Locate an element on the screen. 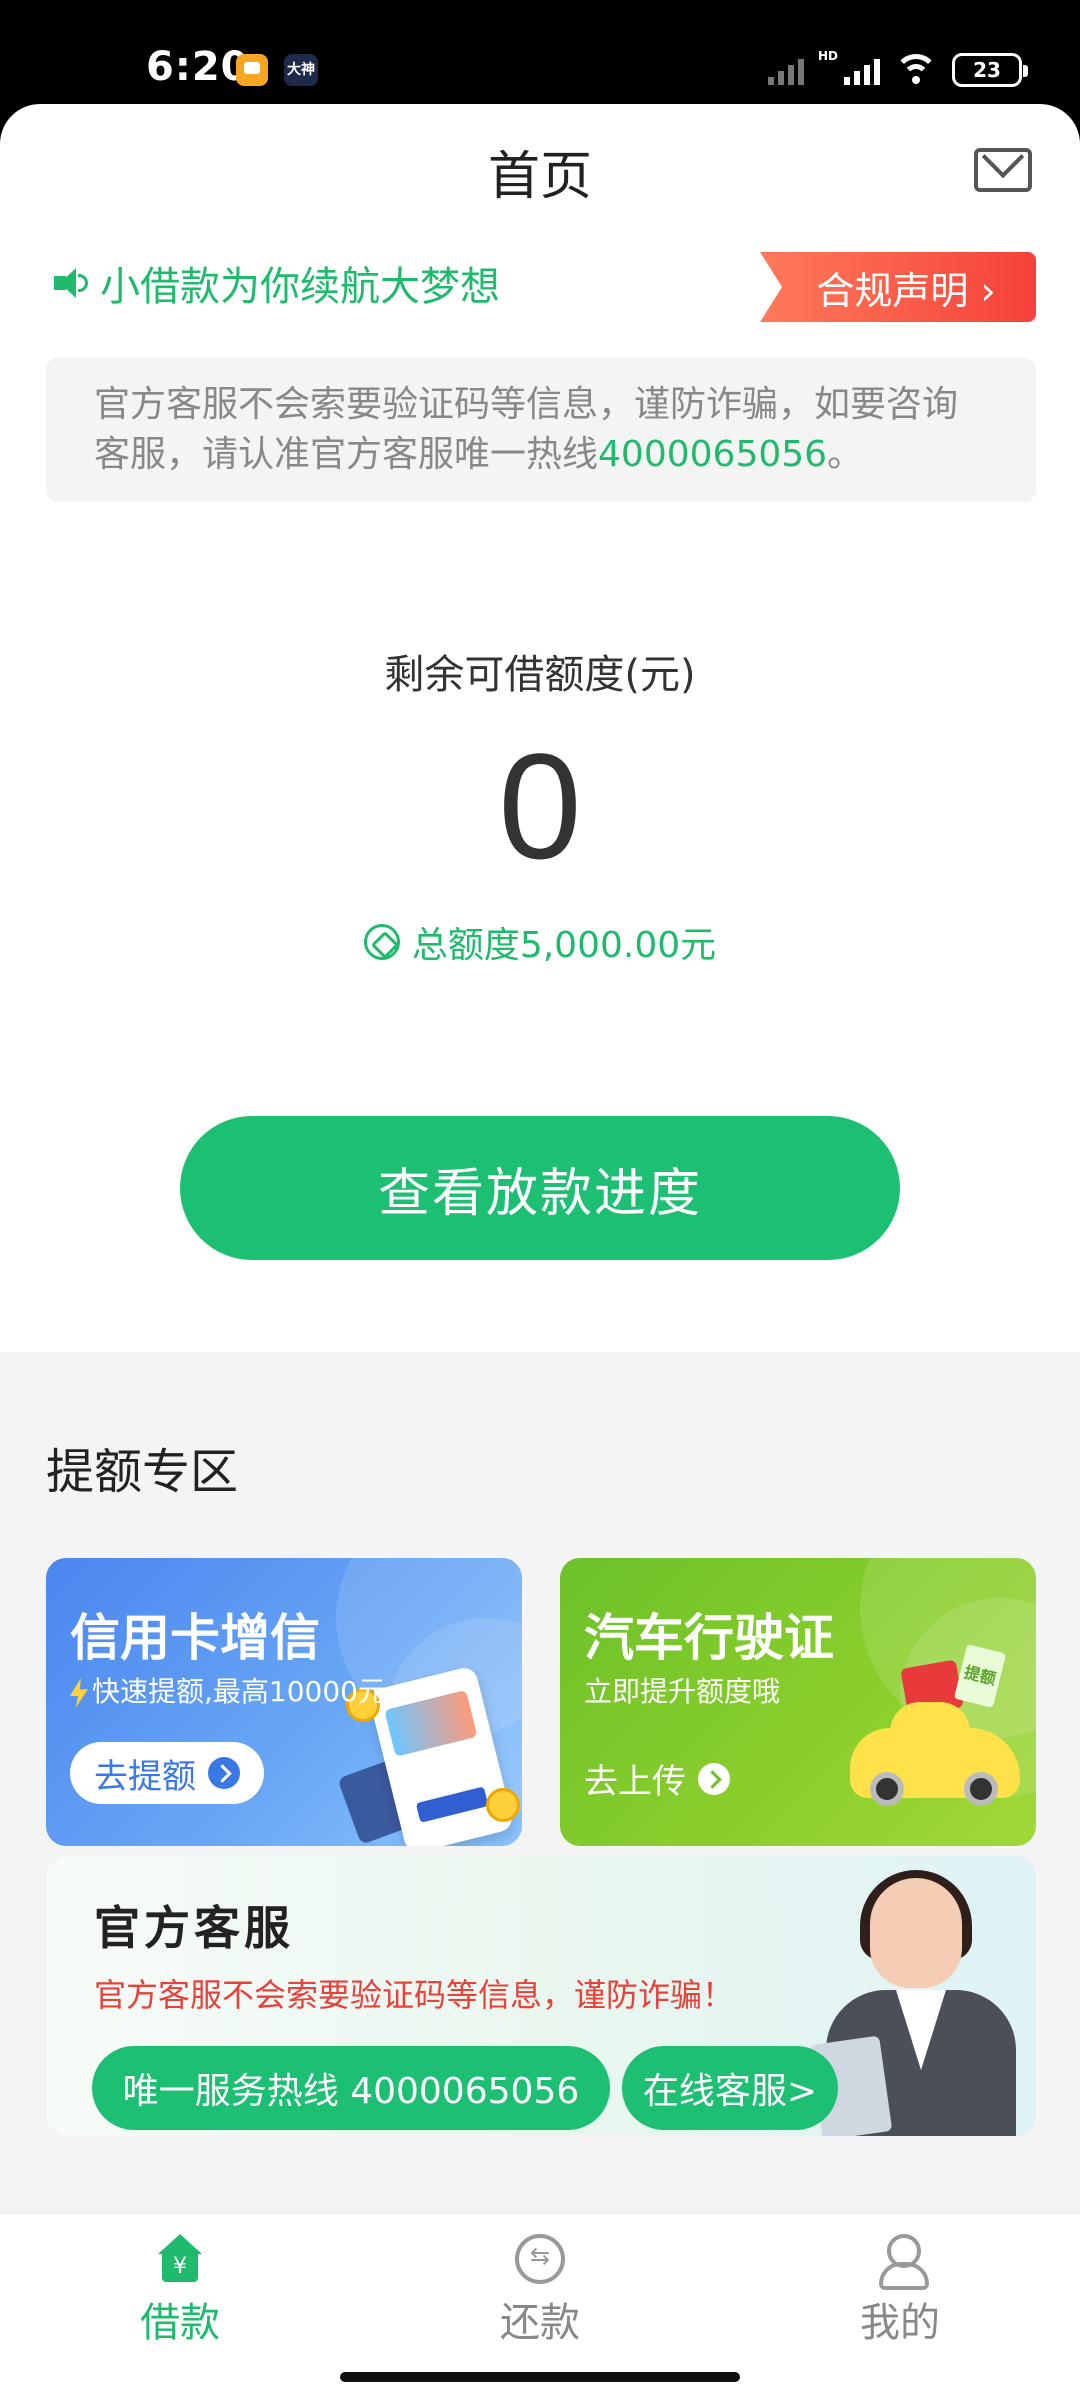 The width and height of the screenshot is (1080, 2400). announcement-text: 小借款为你续航大梦想 is located at coordinates (300, 287).